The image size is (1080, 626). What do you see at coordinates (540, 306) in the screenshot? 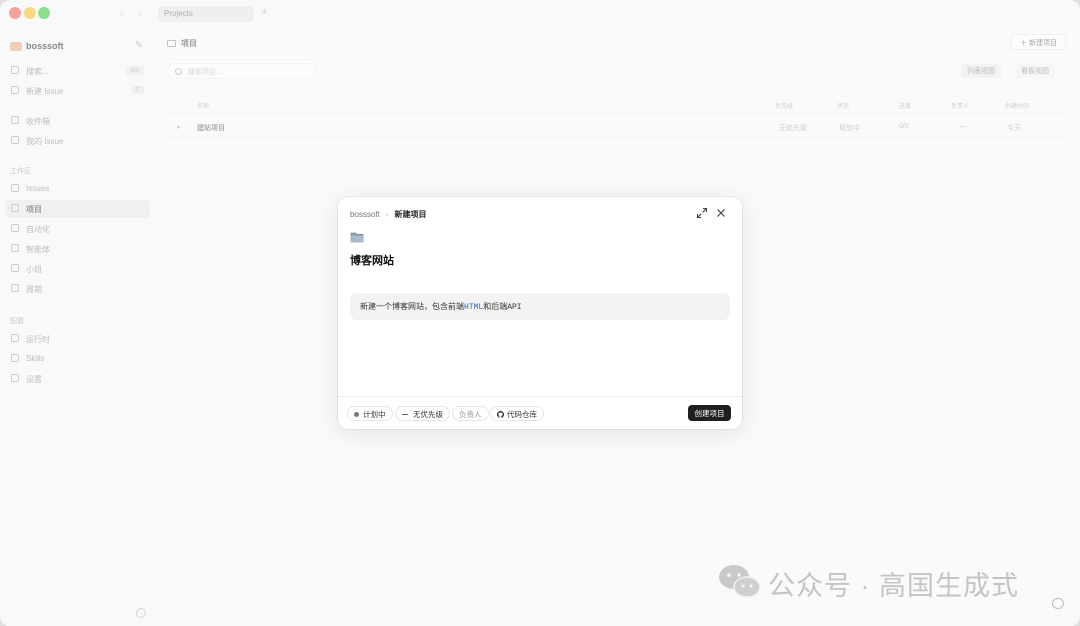
I see `project-description-input: 新建一个博客网站，包含前端HTML和后端API` at bounding box center [540, 306].